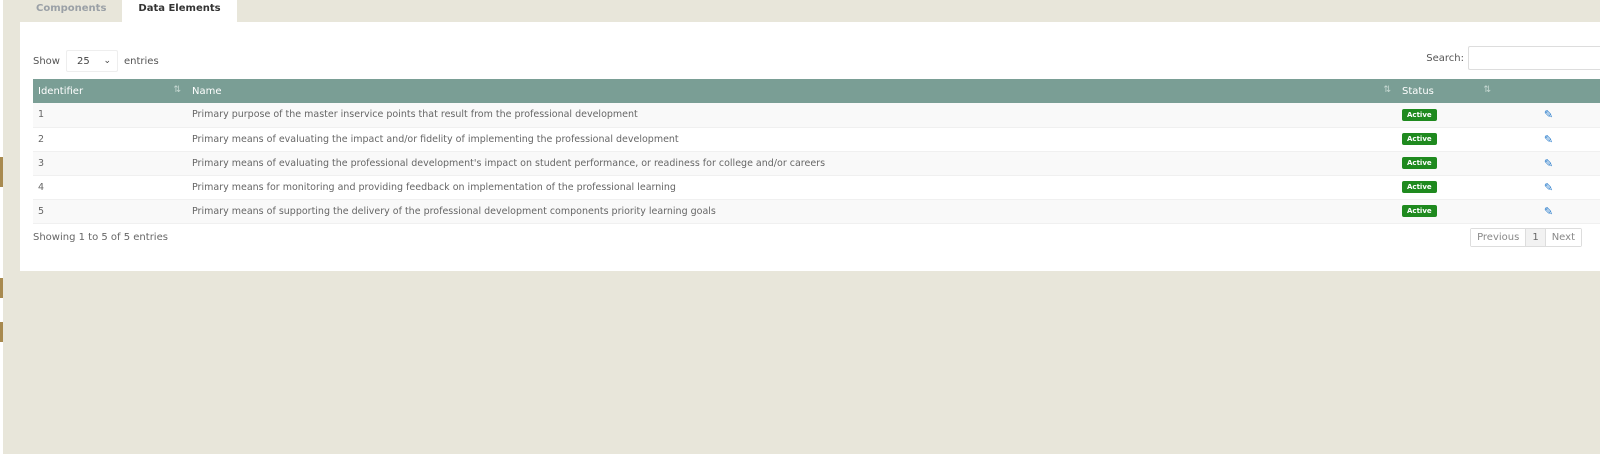 The image size is (1600, 454). Describe the element at coordinates (1, 227) in the screenshot. I see `left-rail` at that location.